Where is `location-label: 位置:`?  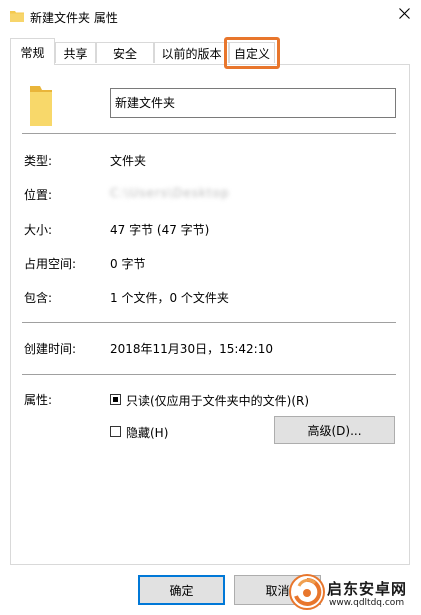
location-label: 位置: is located at coordinates (38, 195).